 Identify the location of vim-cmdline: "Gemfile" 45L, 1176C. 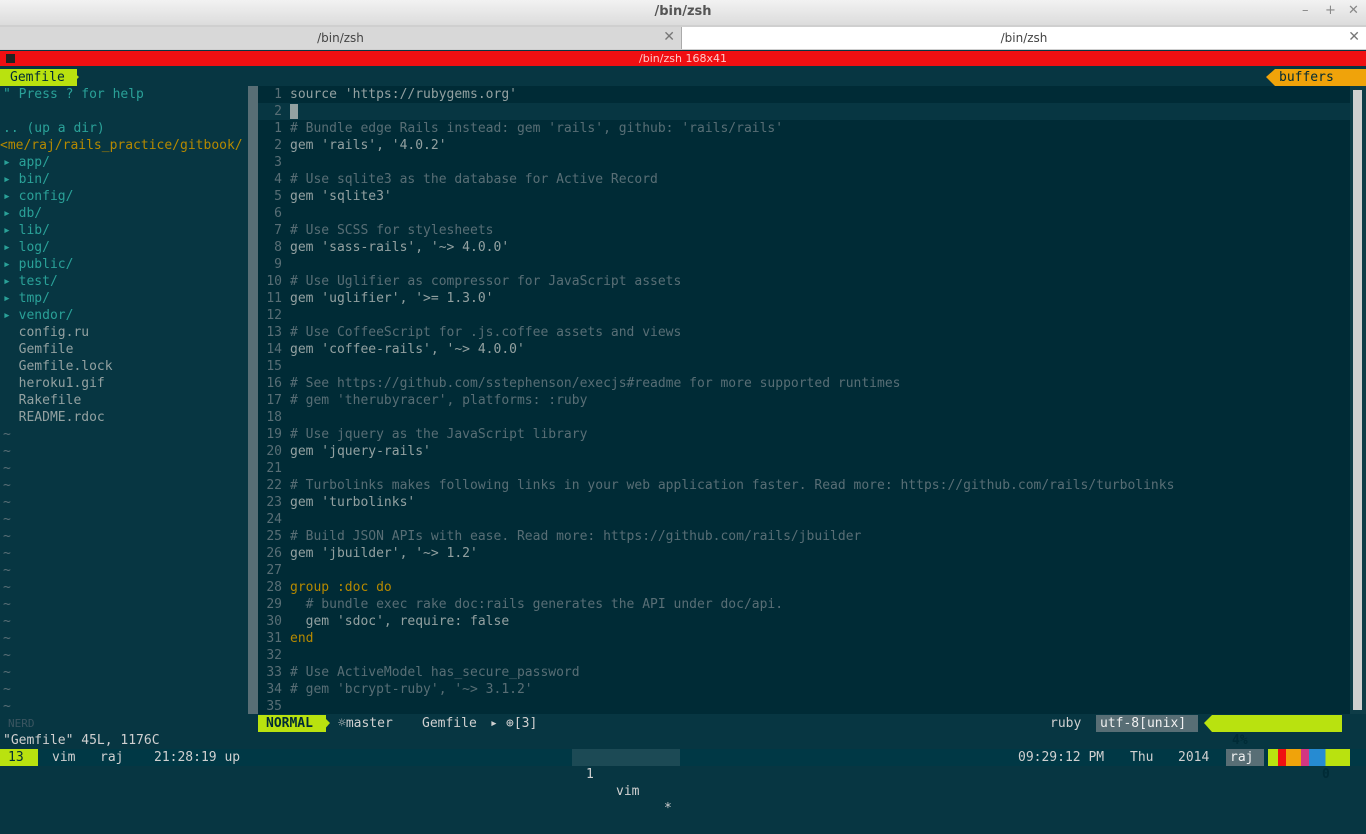
(81, 740).